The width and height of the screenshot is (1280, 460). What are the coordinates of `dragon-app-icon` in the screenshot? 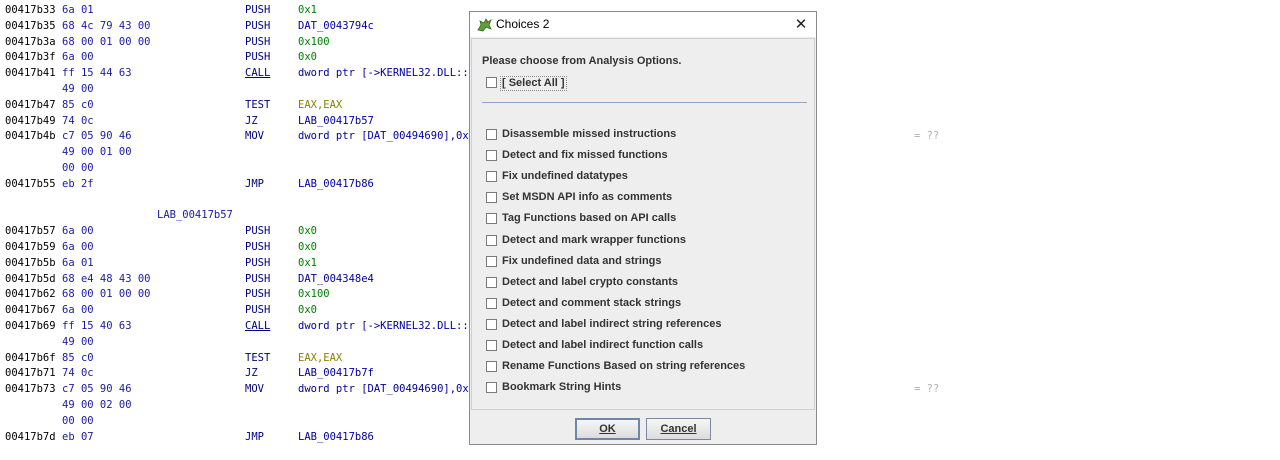 It's located at (484, 25).